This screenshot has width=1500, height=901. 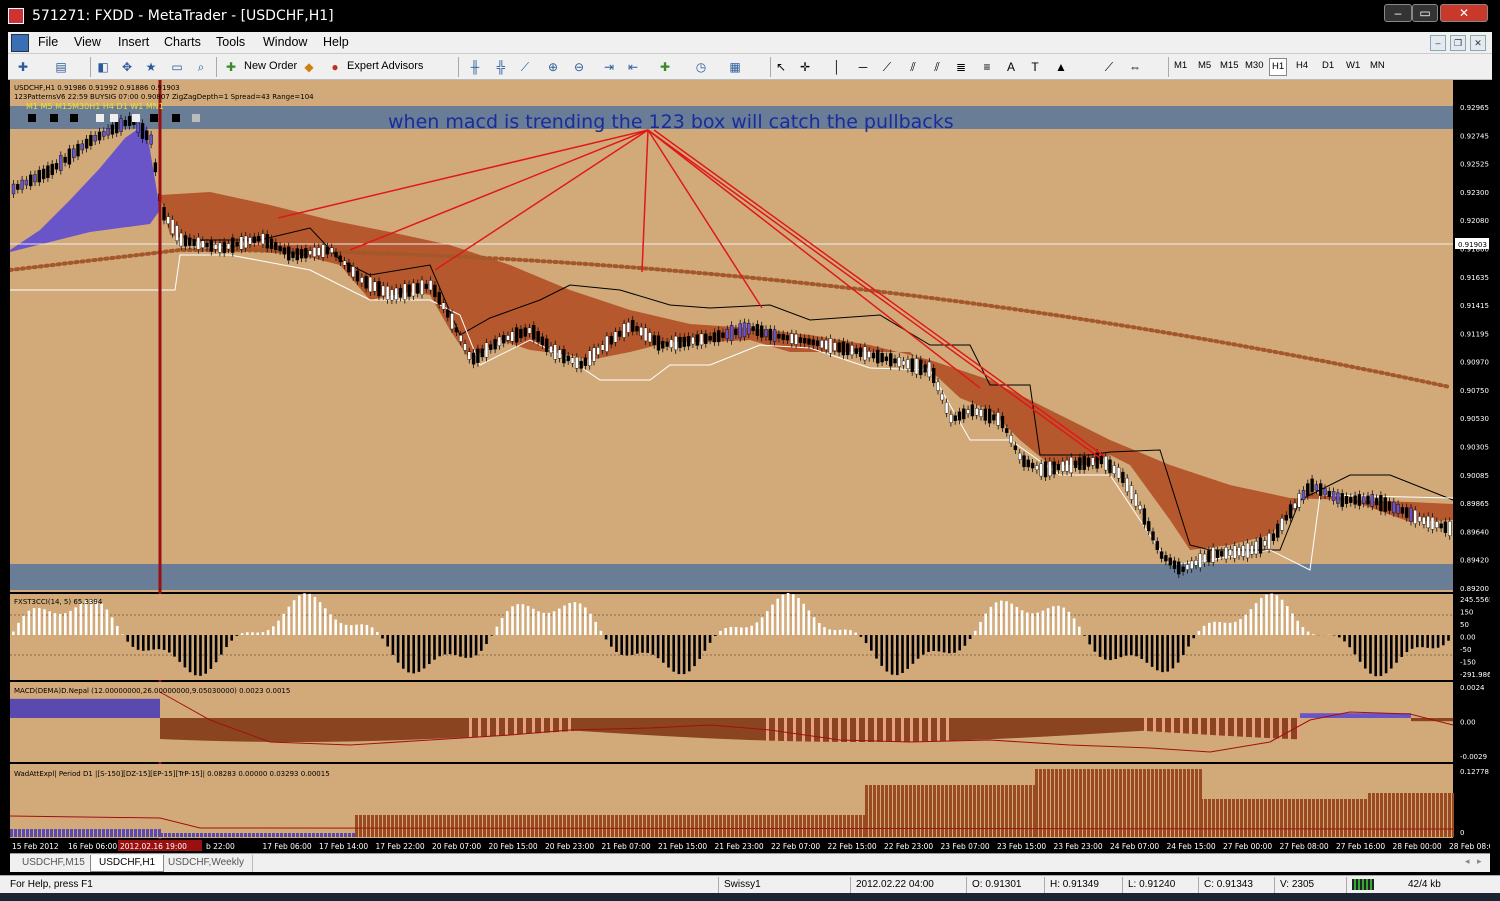 I want to click on std-channel-icon: ⫽, so click(x=937, y=67).